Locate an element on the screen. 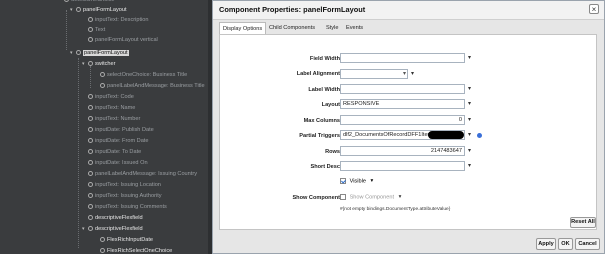 This screenshot has height=254, width=605. layout-dropdown-icon: ▾ is located at coordinates (469, 103).